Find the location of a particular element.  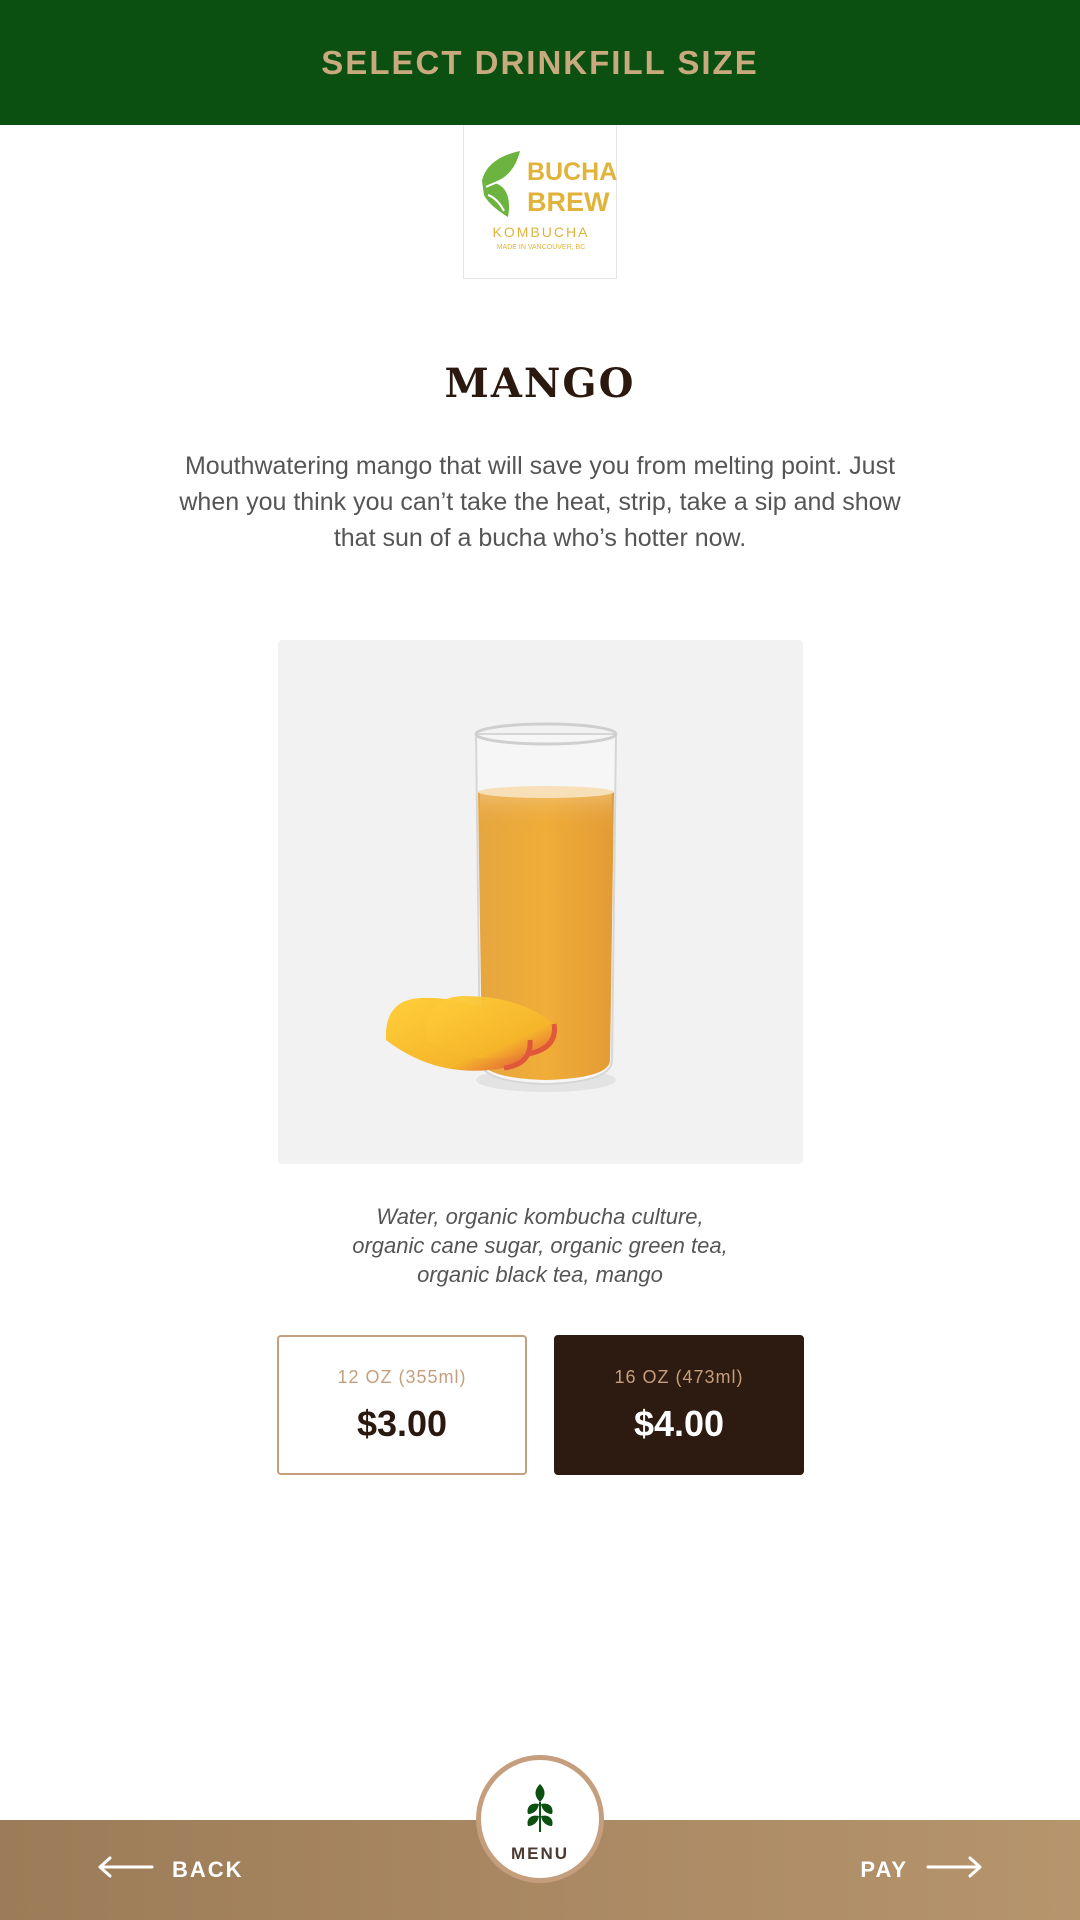

size-price: $3.00 is located at coordinates (402, 1423).